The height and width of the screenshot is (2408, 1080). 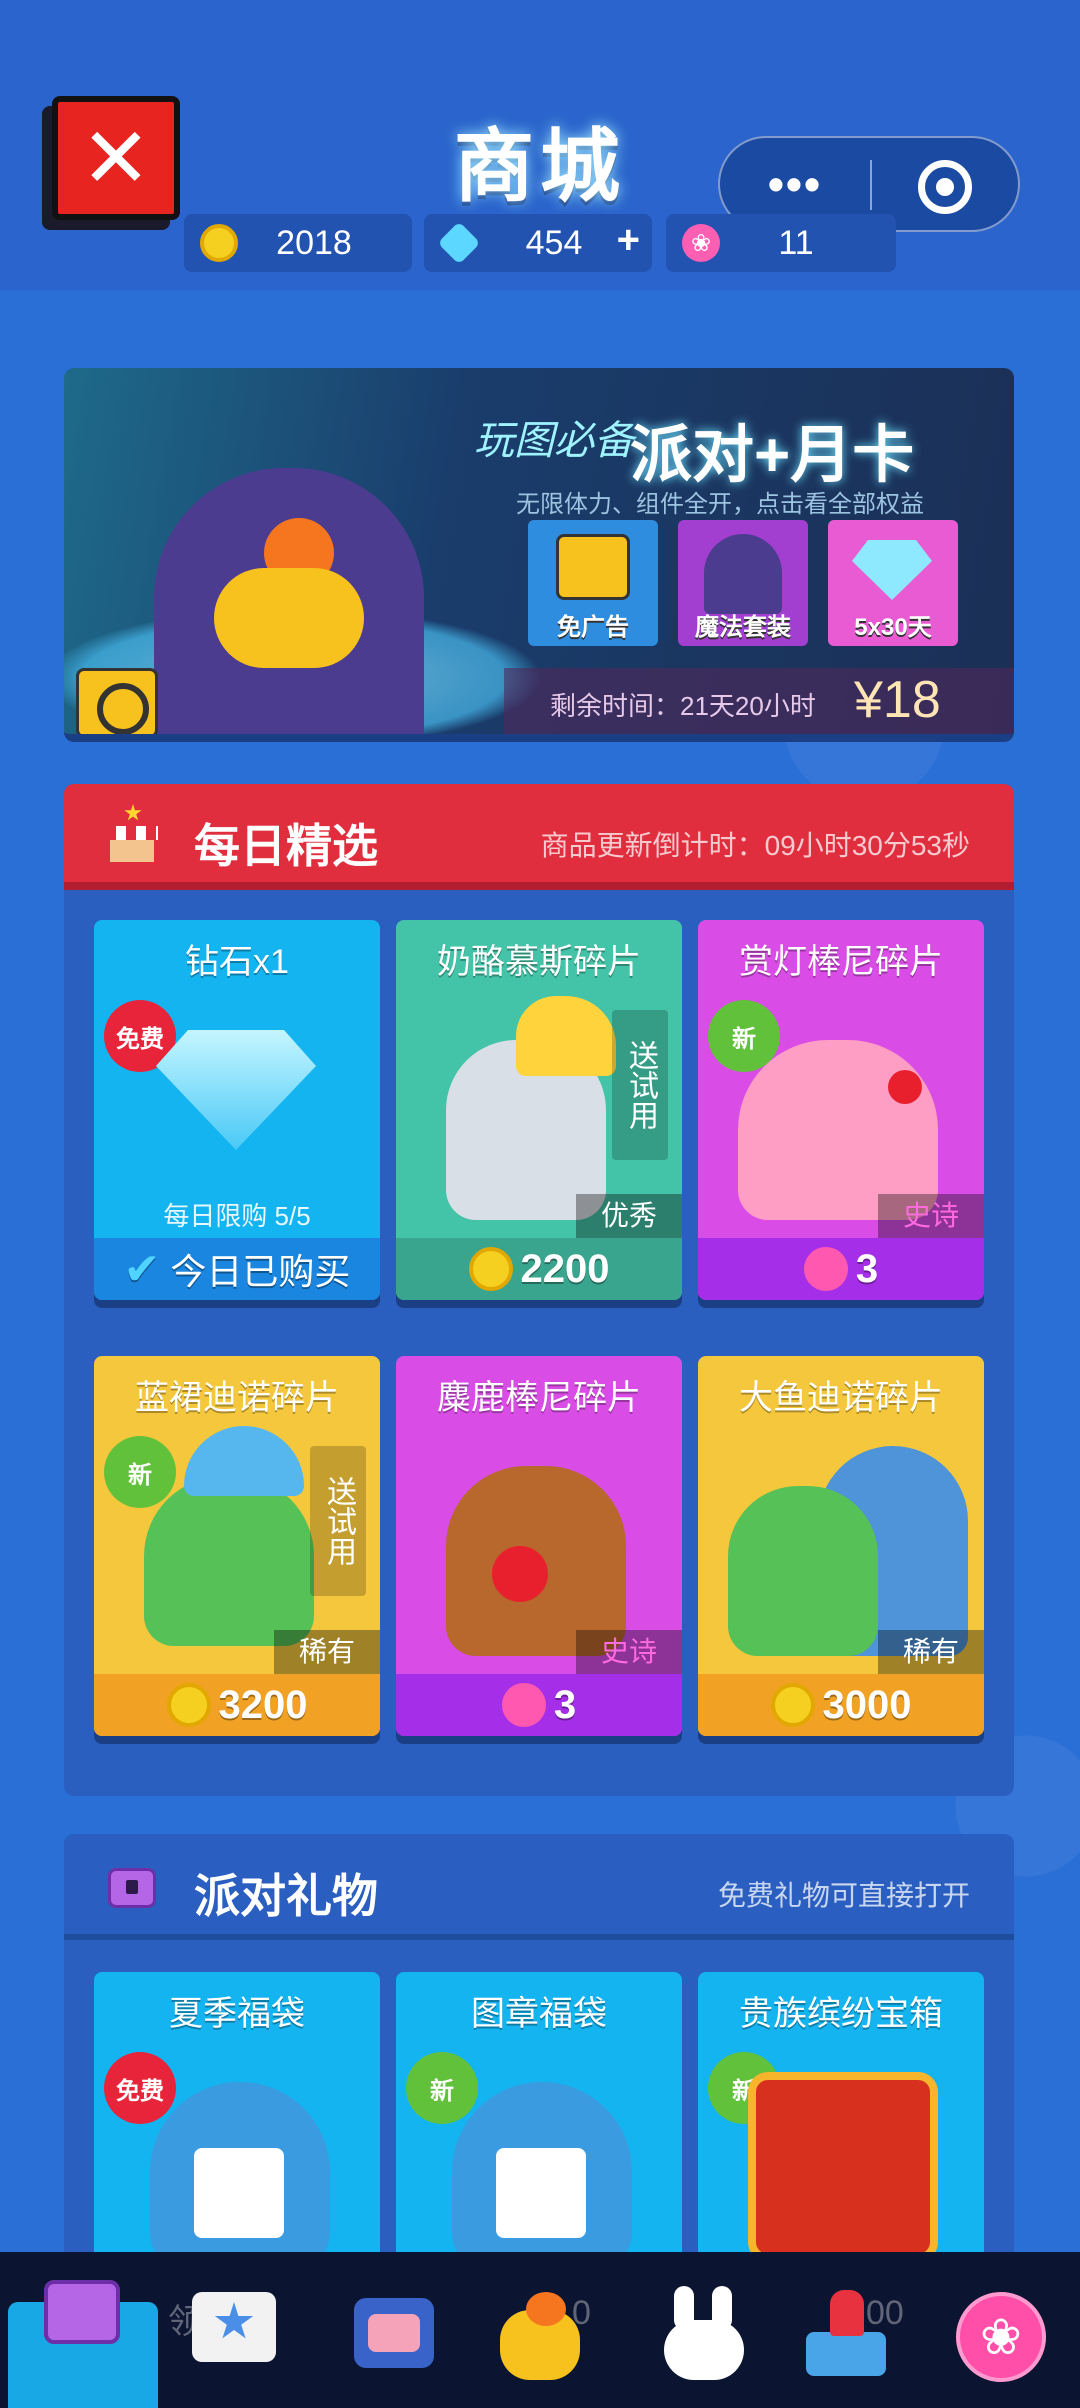 I want to click on price-value: 3000, so click(x=867, y=1704).